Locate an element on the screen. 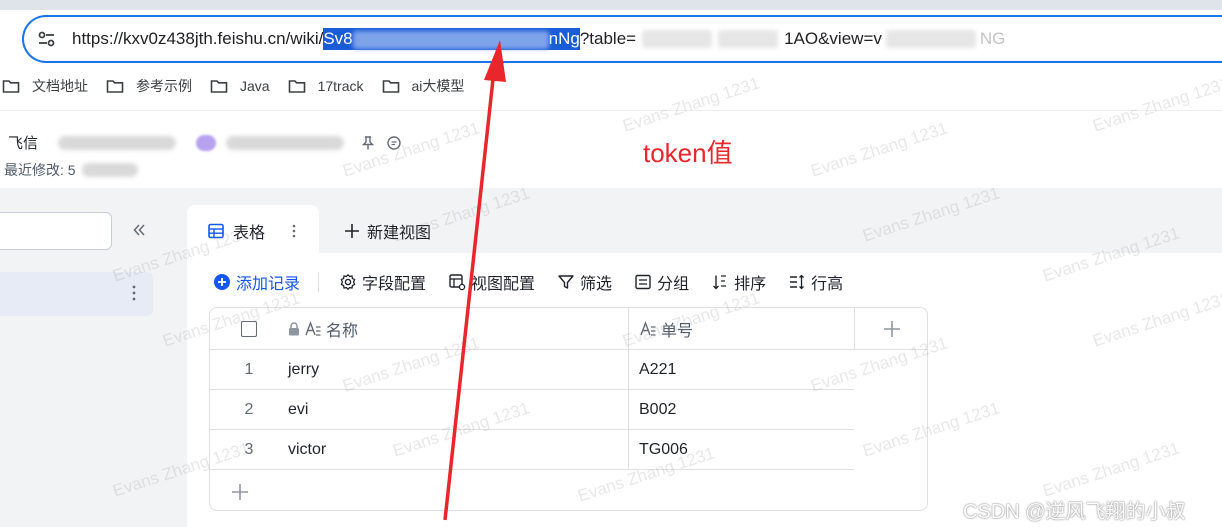 Image resolution: width=1222 pixels, height=527 pixels. comment-icon is located at coordinates (394, 143).